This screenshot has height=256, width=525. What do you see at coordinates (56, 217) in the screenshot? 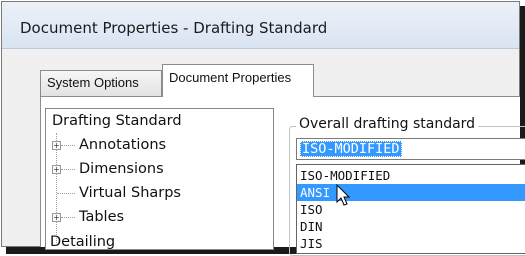
I see `expand-tables-icon: +` at bounding box center [56, 217].